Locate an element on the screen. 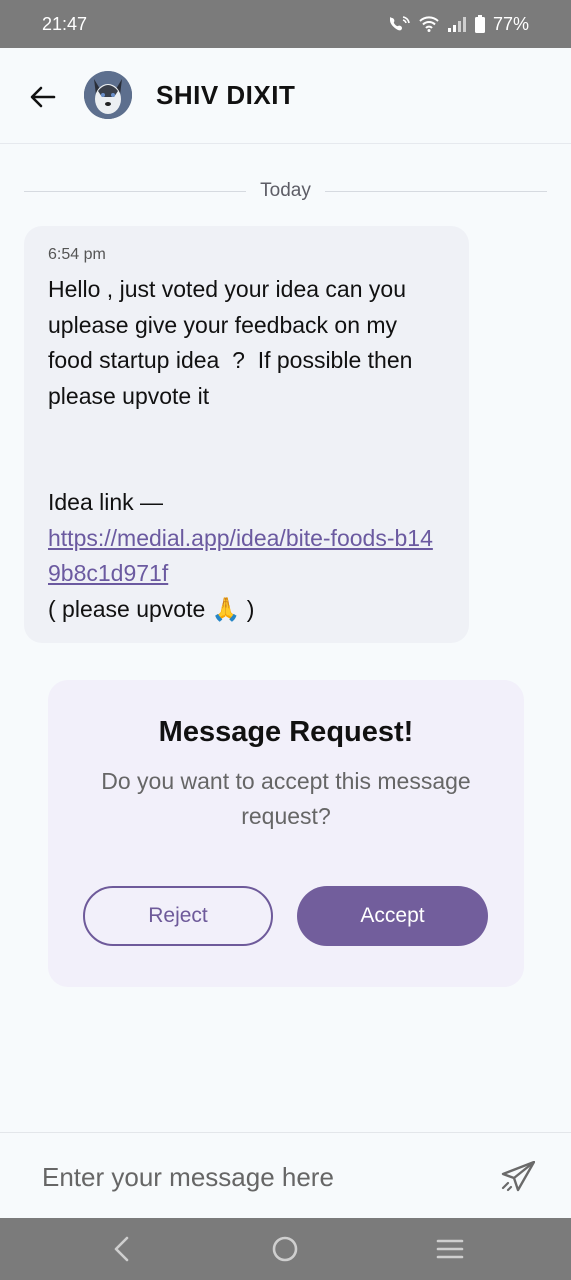 The height and width of the screenshot is (1280, 571). contact-name: SHIV DIXIT is located at coordinates (225, 95).